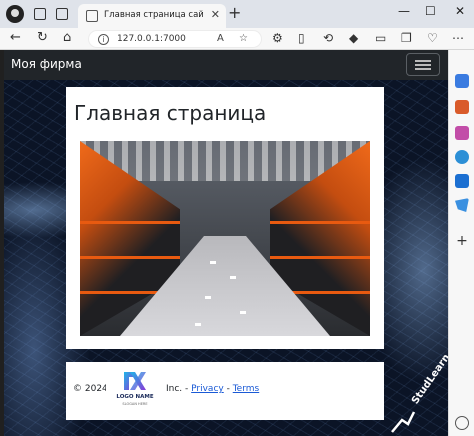 The height and width of the screenshot is (436, 474). I want to click on studlearn-watermark: StudLearn, so click(418, 394).